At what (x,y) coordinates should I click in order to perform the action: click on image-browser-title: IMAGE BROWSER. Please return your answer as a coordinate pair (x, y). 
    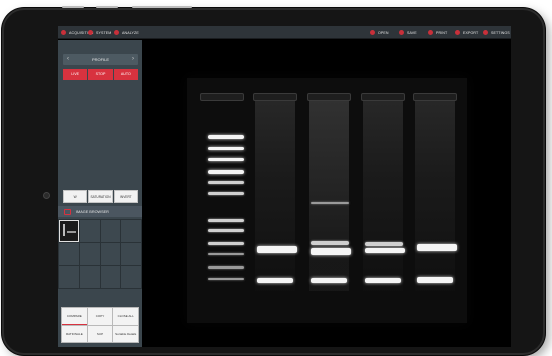
    Looking at the image, I should click on (92, 211).